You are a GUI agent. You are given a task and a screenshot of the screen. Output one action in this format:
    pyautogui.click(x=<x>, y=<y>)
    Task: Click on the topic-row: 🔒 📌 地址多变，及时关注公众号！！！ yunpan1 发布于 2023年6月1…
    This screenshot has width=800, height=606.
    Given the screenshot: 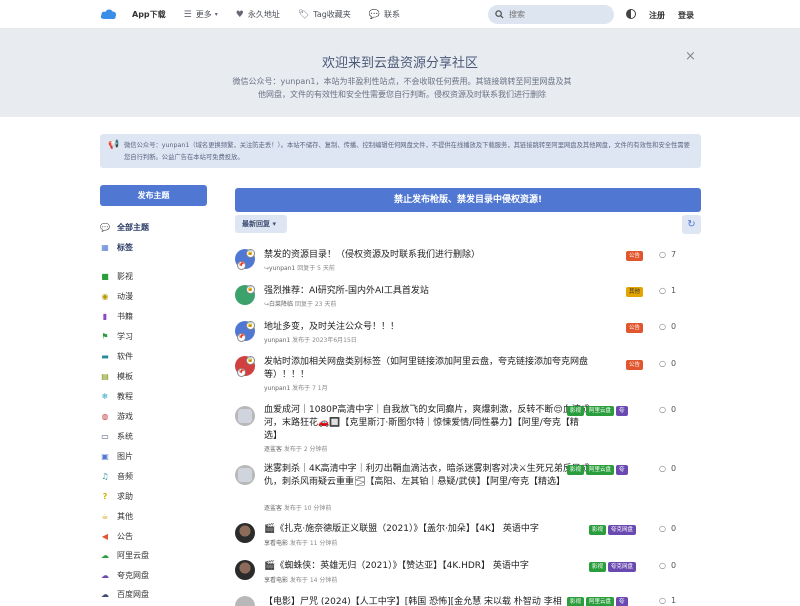 What is the action you would take?
    pyautogui.click(x=468, y=334)
    